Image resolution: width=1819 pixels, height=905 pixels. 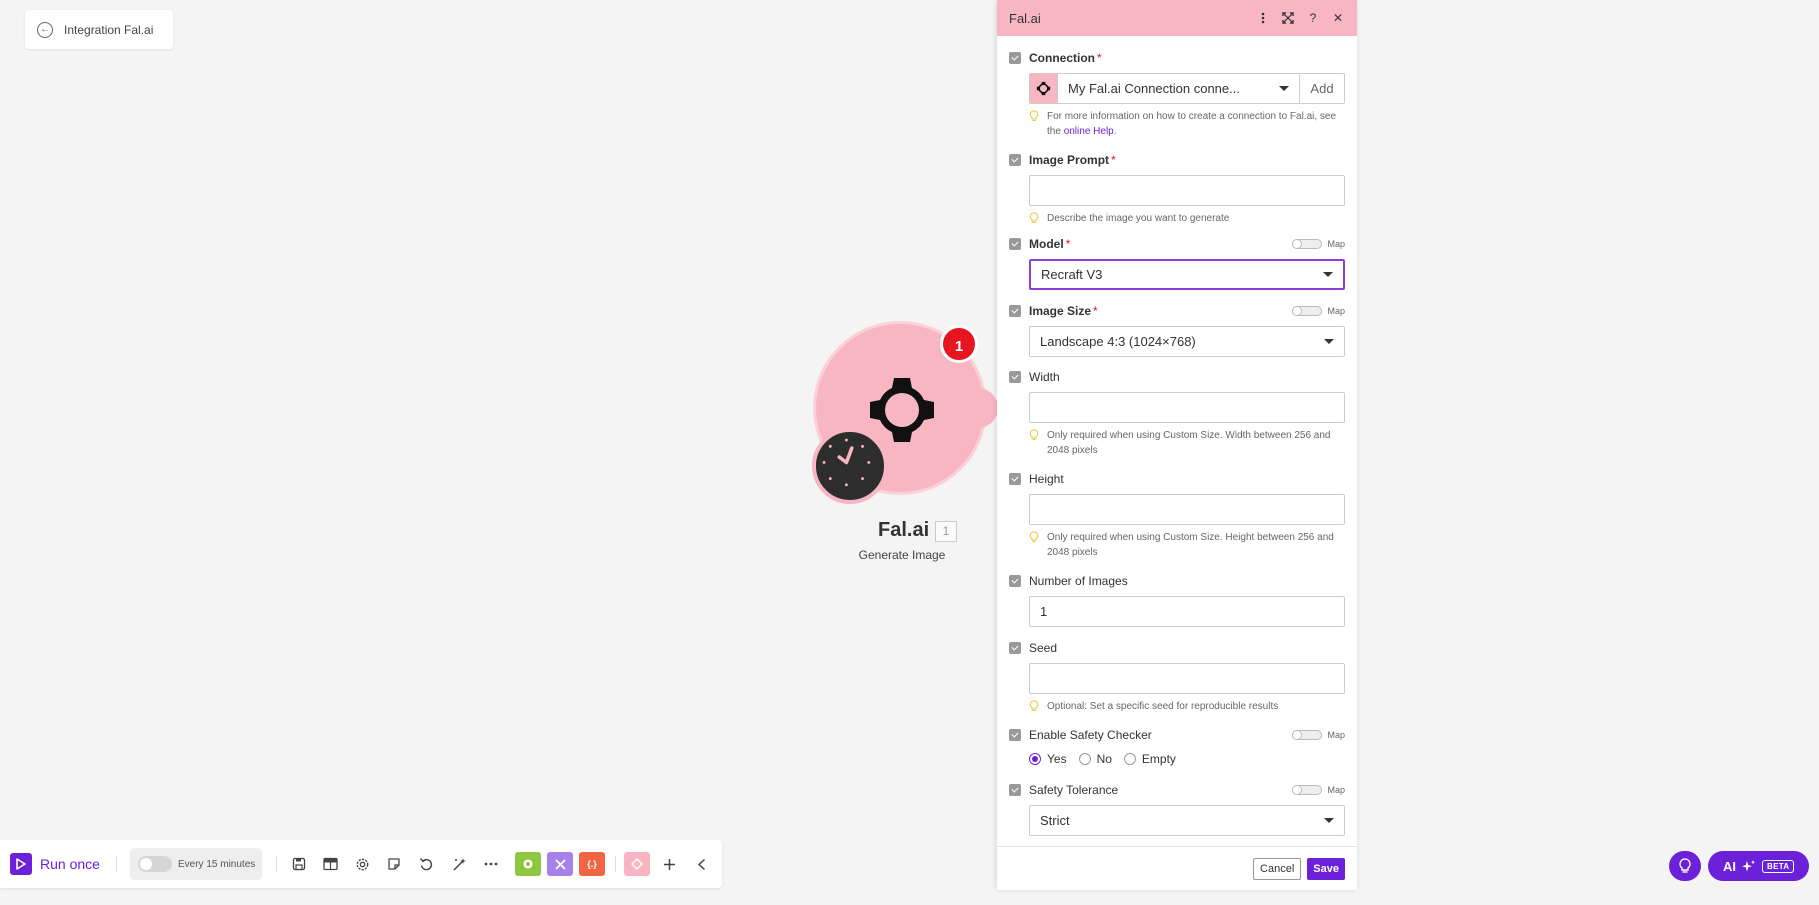 What do you see at coordinates (1277, 868) in the screenshot?
I see `cancel-button: Cancel` at bounding box center [1277, 868].